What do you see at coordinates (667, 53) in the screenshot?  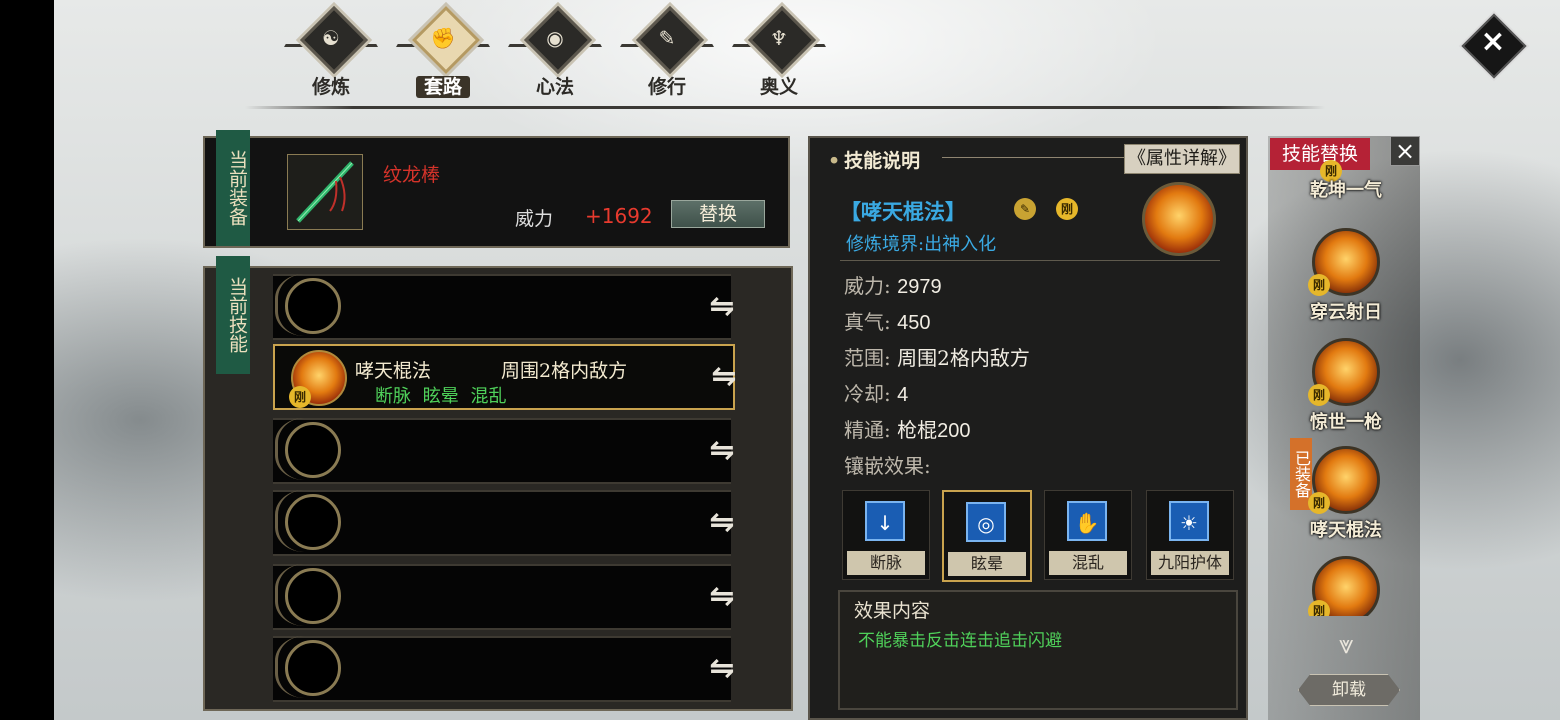 I see `tab-practice: ✎ 修行` at bounding box center [667, 53].